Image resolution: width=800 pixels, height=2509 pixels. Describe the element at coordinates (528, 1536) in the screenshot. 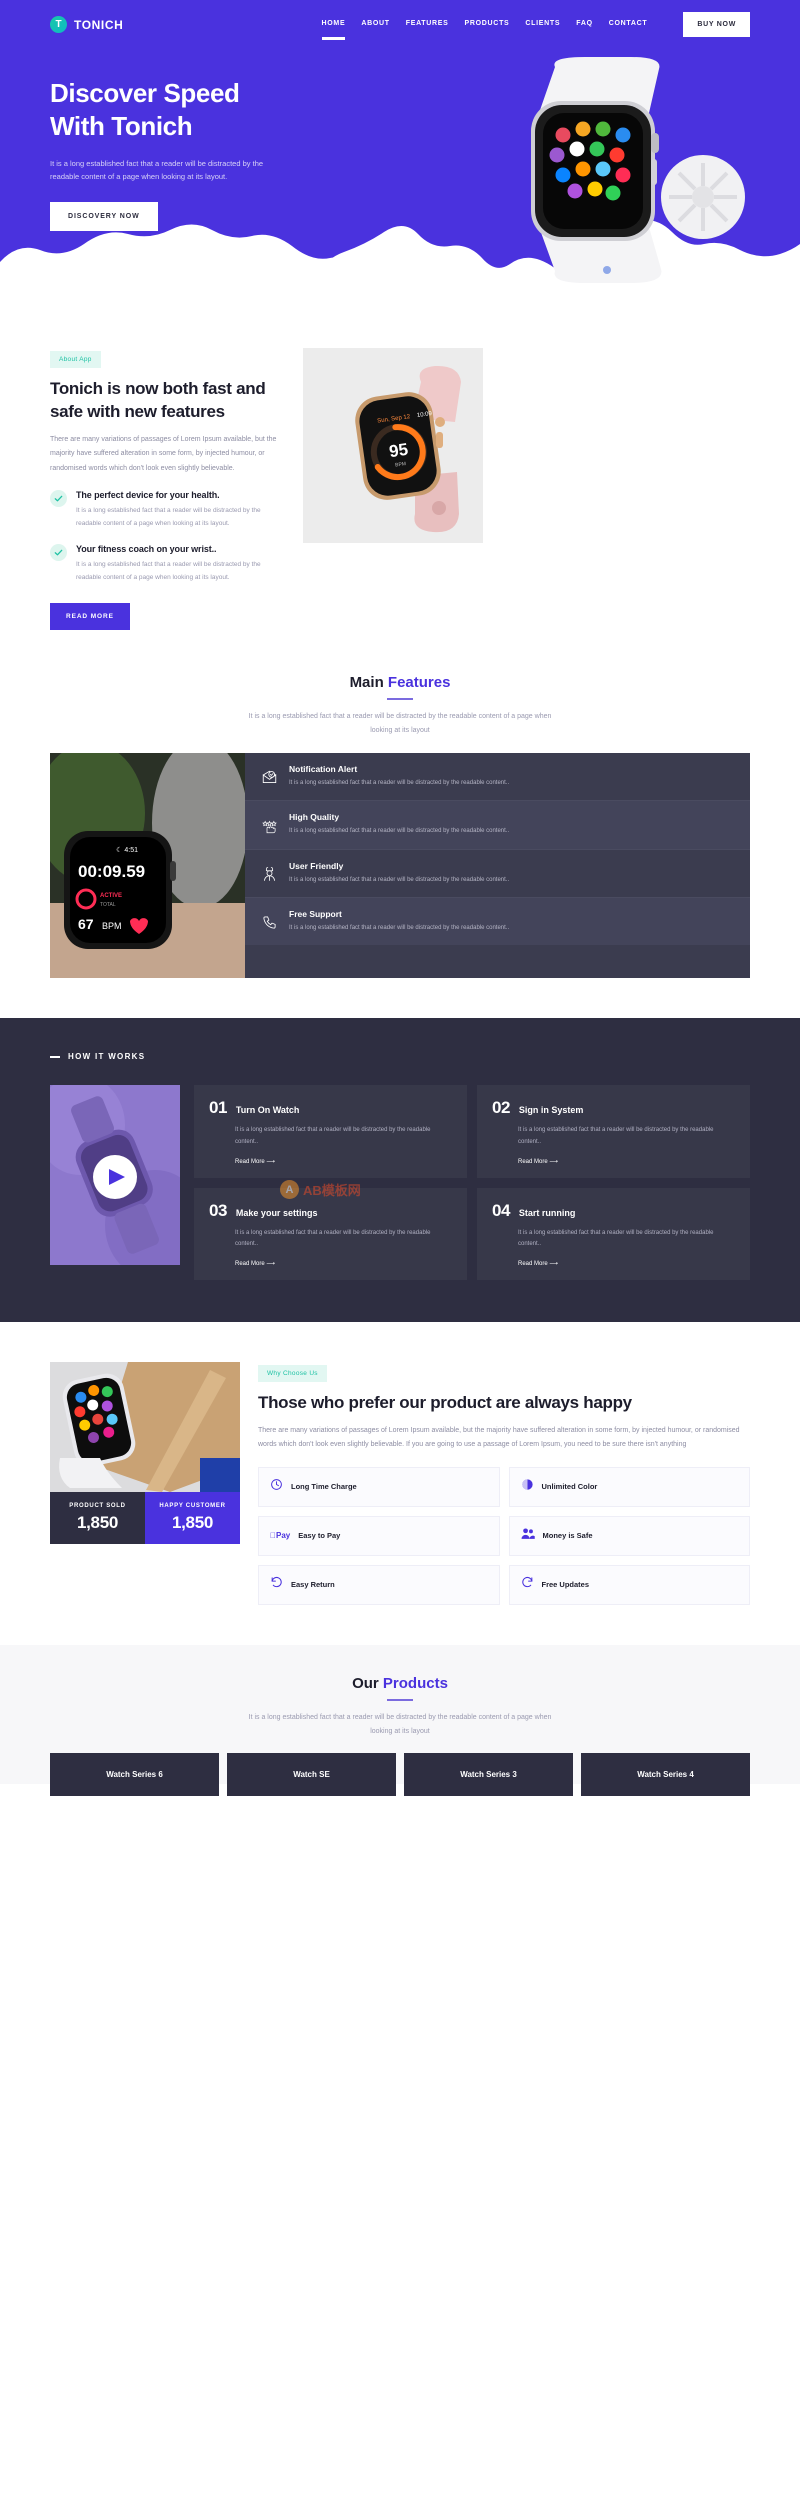

I see `people-icon` at that location.